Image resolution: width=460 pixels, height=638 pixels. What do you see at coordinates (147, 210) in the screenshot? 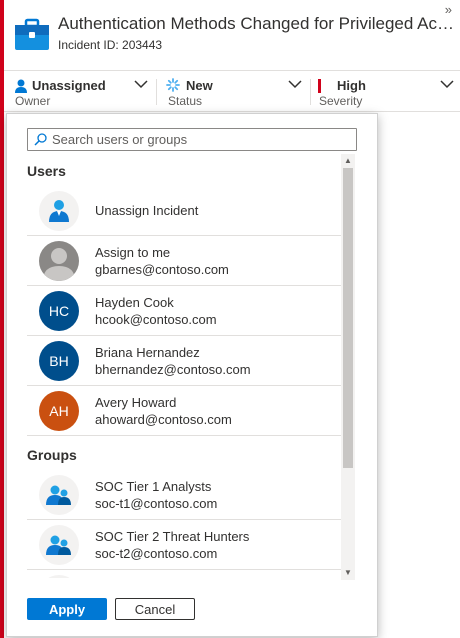
I see `list-item-label: Unassign Incident` at bounding box center [147, 210].